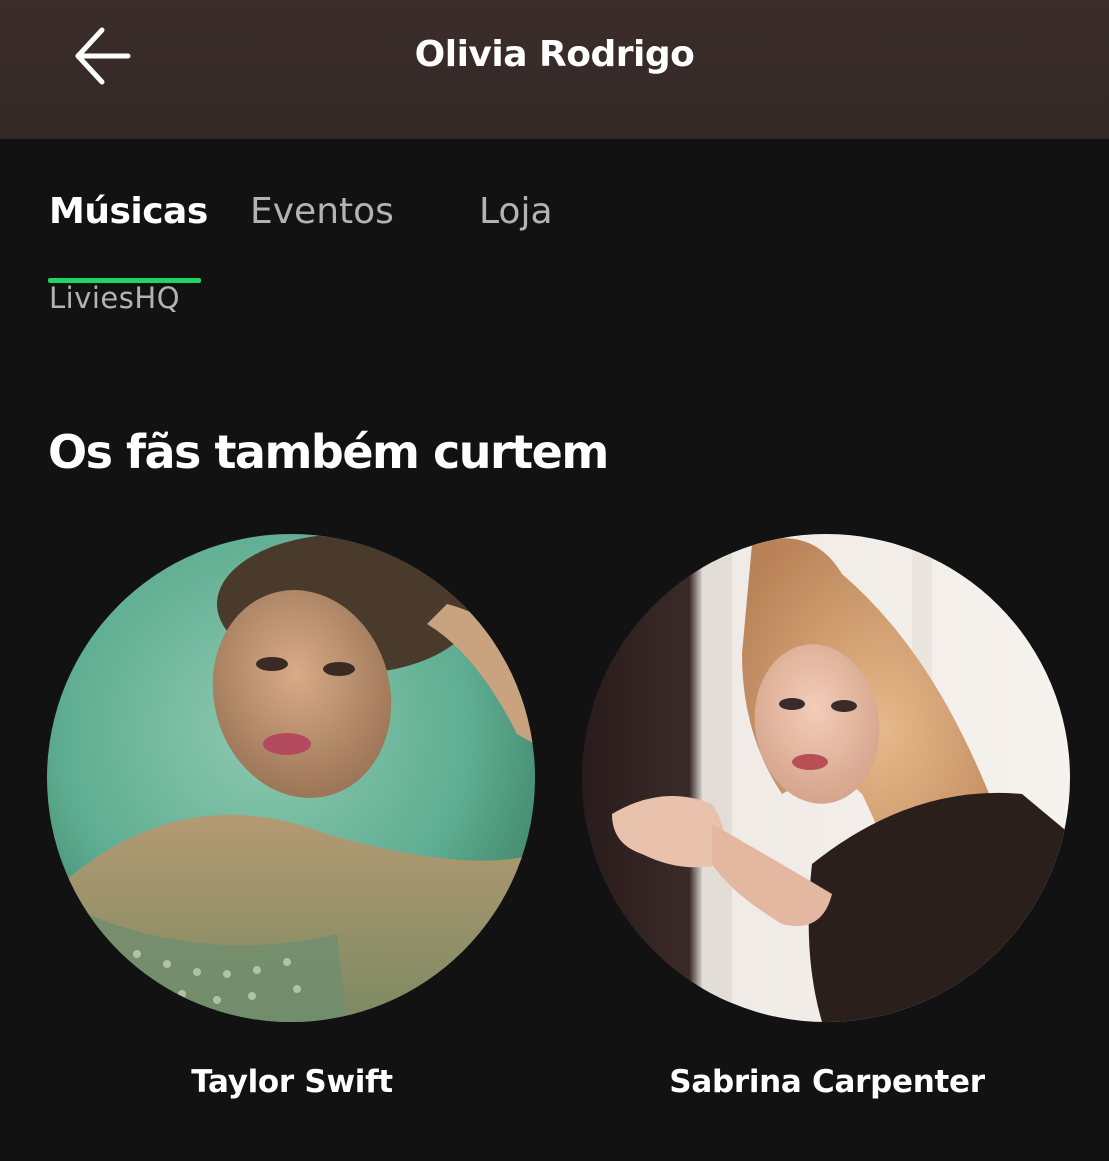  What do you see at coordinates (322, 211) in the screenshot?
I see `tab-eventos: Eventos` at bounding box center [322, 211].